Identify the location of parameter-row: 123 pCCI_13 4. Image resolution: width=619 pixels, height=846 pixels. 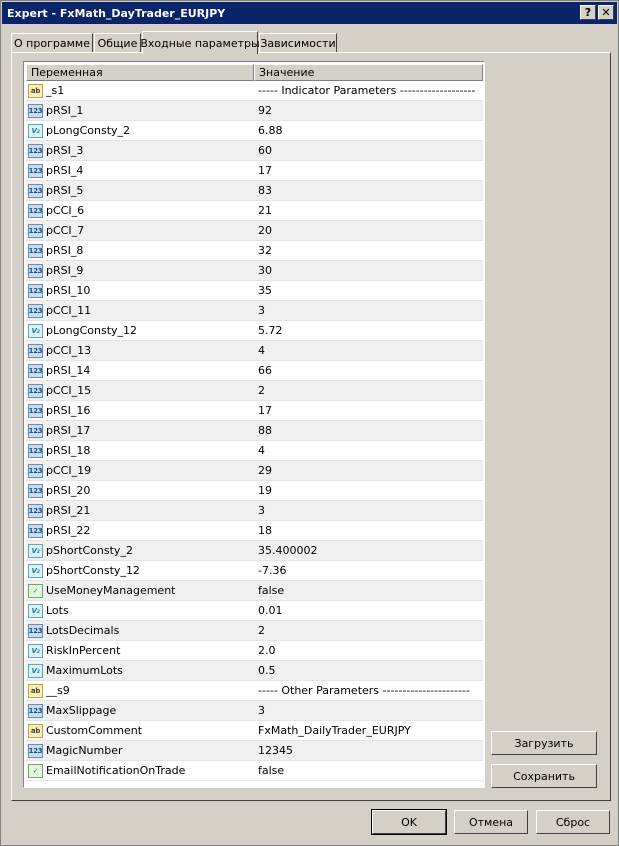
(254, 351).